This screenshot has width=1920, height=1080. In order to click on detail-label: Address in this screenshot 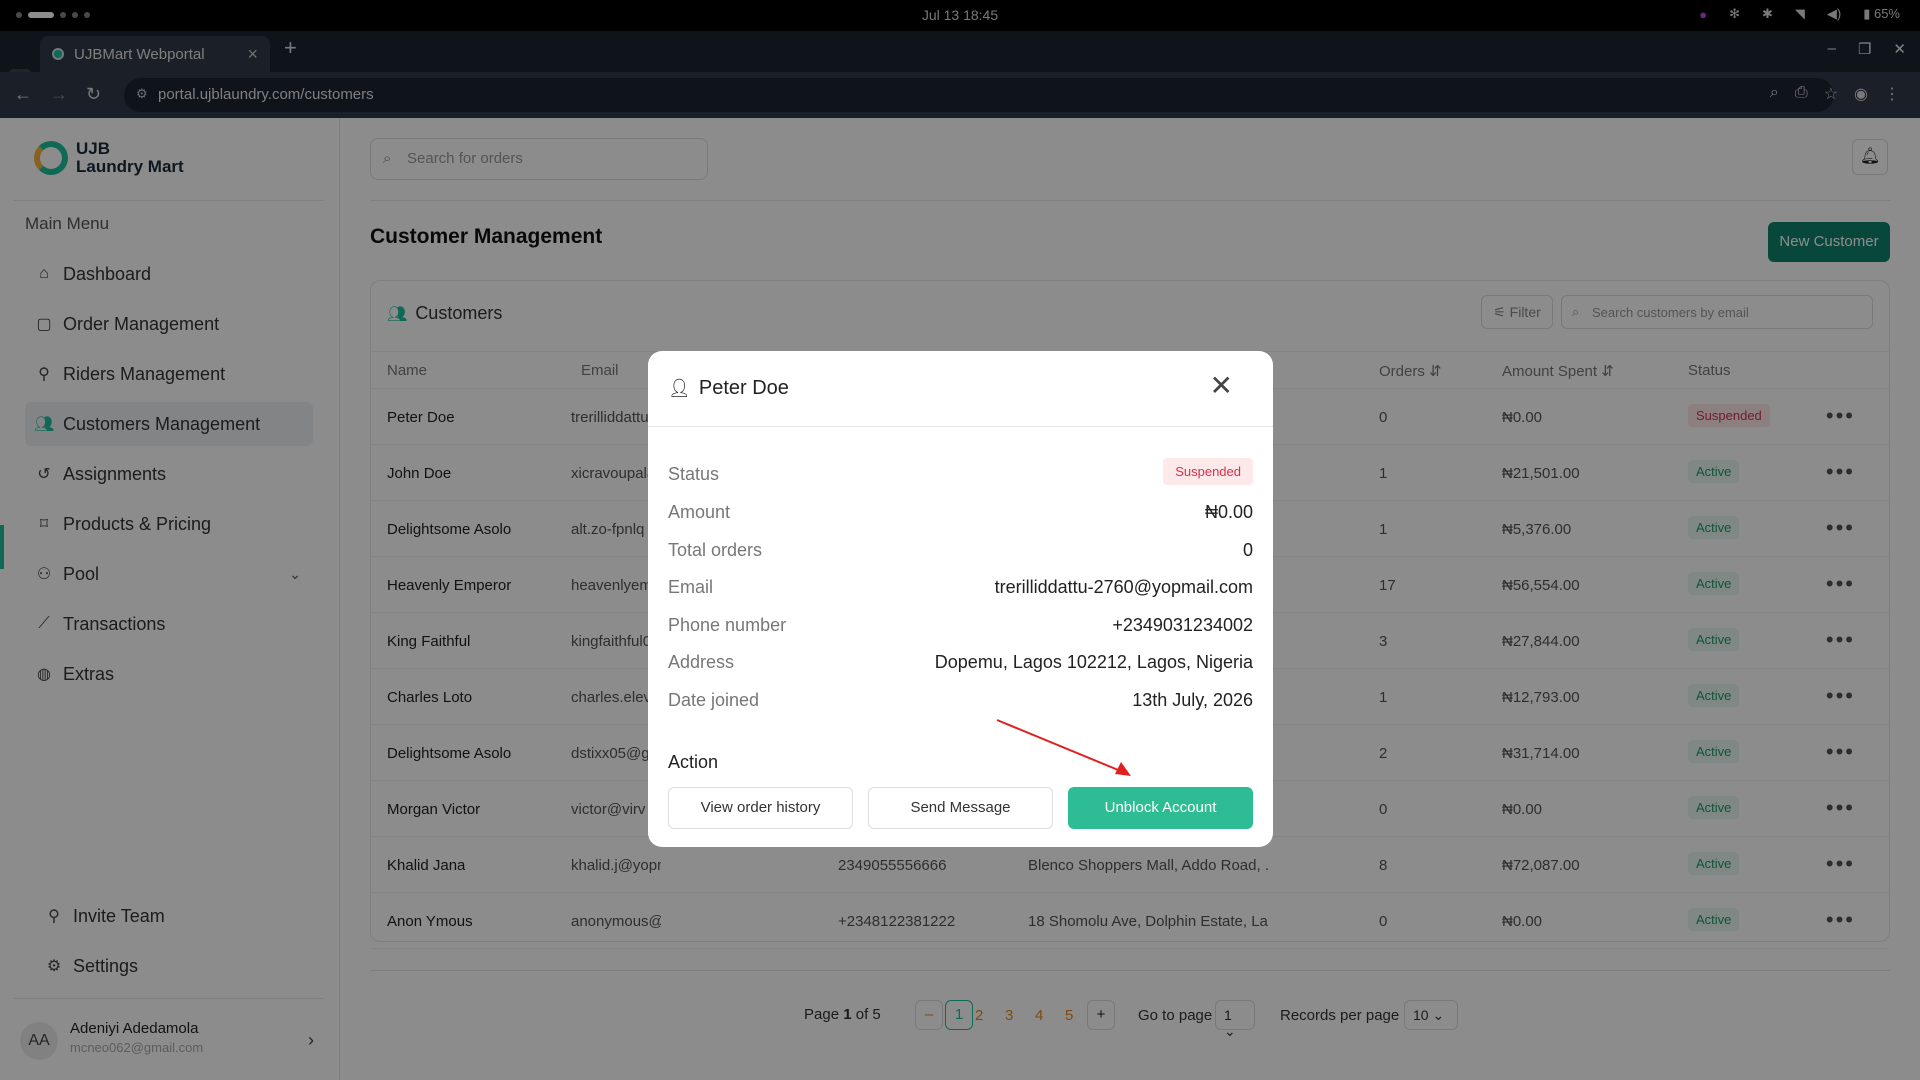, I will do `click(701, 662)`.